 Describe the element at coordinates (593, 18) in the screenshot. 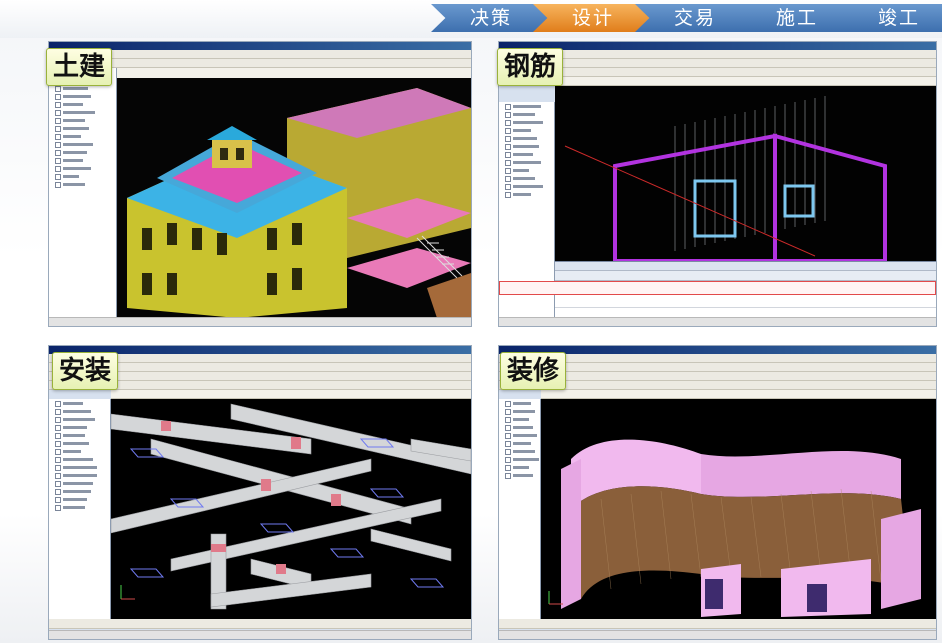

I see `phase-design: 设计` at that location.